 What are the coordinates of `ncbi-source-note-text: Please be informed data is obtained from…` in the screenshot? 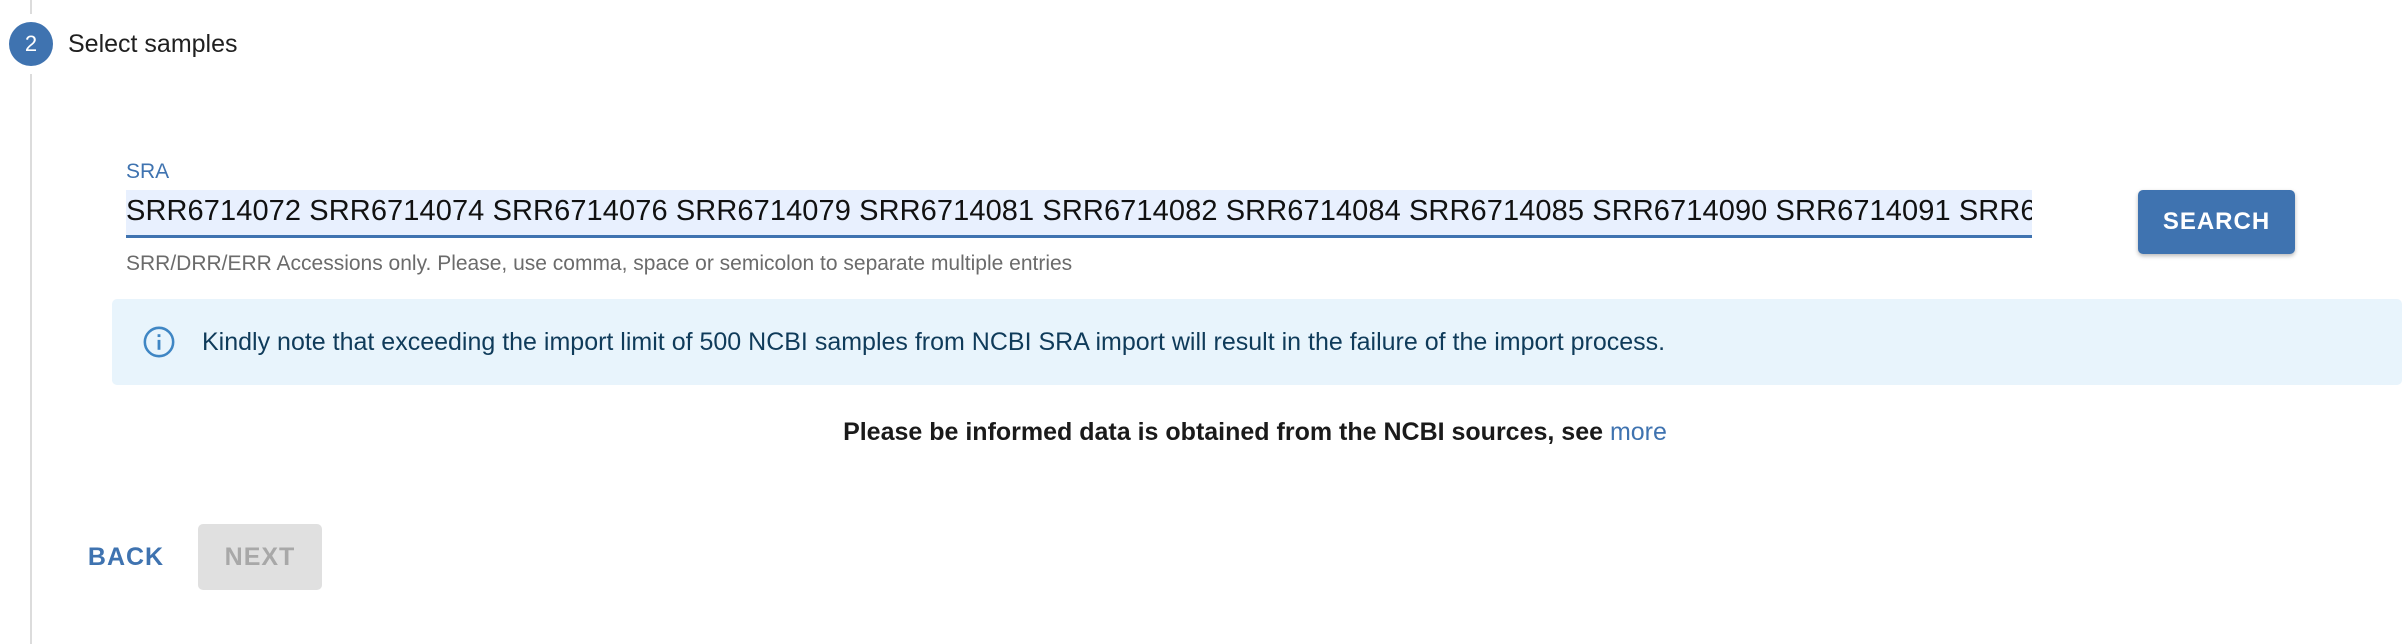 It's located at (1226, 432).